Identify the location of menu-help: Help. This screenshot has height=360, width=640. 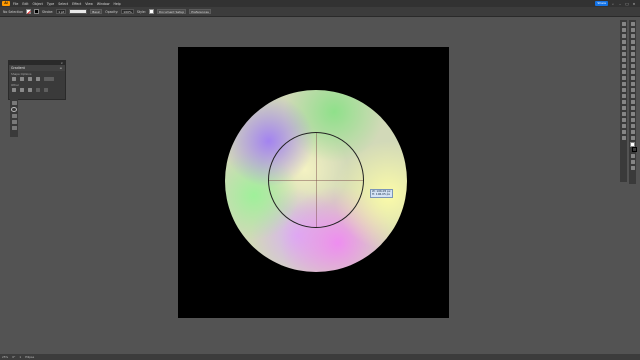
(116, 4).